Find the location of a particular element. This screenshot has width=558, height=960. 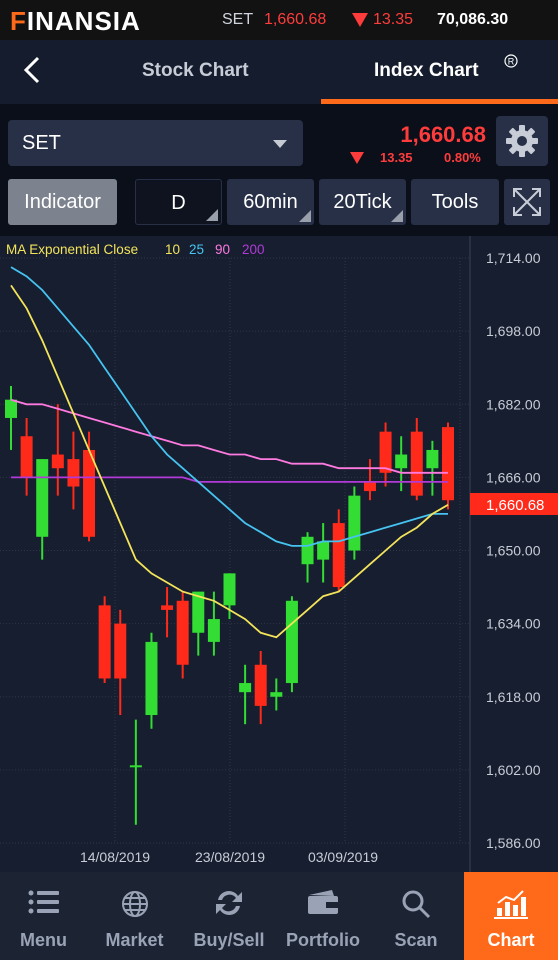

x-tick-label: 03/09/2019 is located at coordinates (343, 857).